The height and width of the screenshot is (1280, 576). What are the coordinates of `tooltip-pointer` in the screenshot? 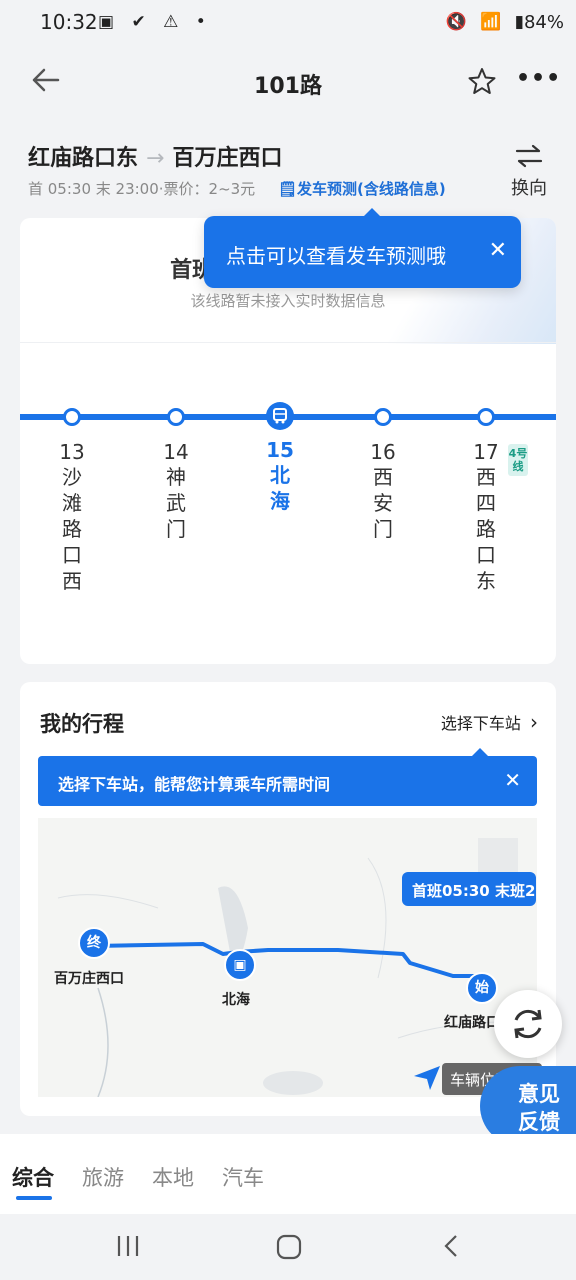 It's located at (372, 212).